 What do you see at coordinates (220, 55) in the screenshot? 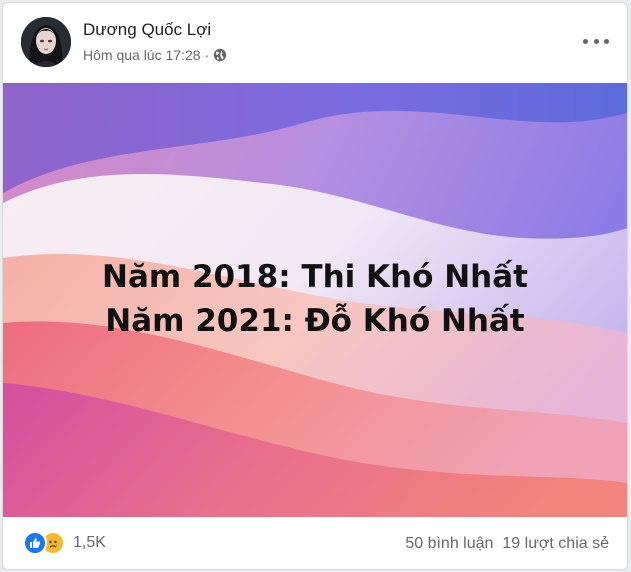
I see `globe-icon` at bounding box center [220, 55].